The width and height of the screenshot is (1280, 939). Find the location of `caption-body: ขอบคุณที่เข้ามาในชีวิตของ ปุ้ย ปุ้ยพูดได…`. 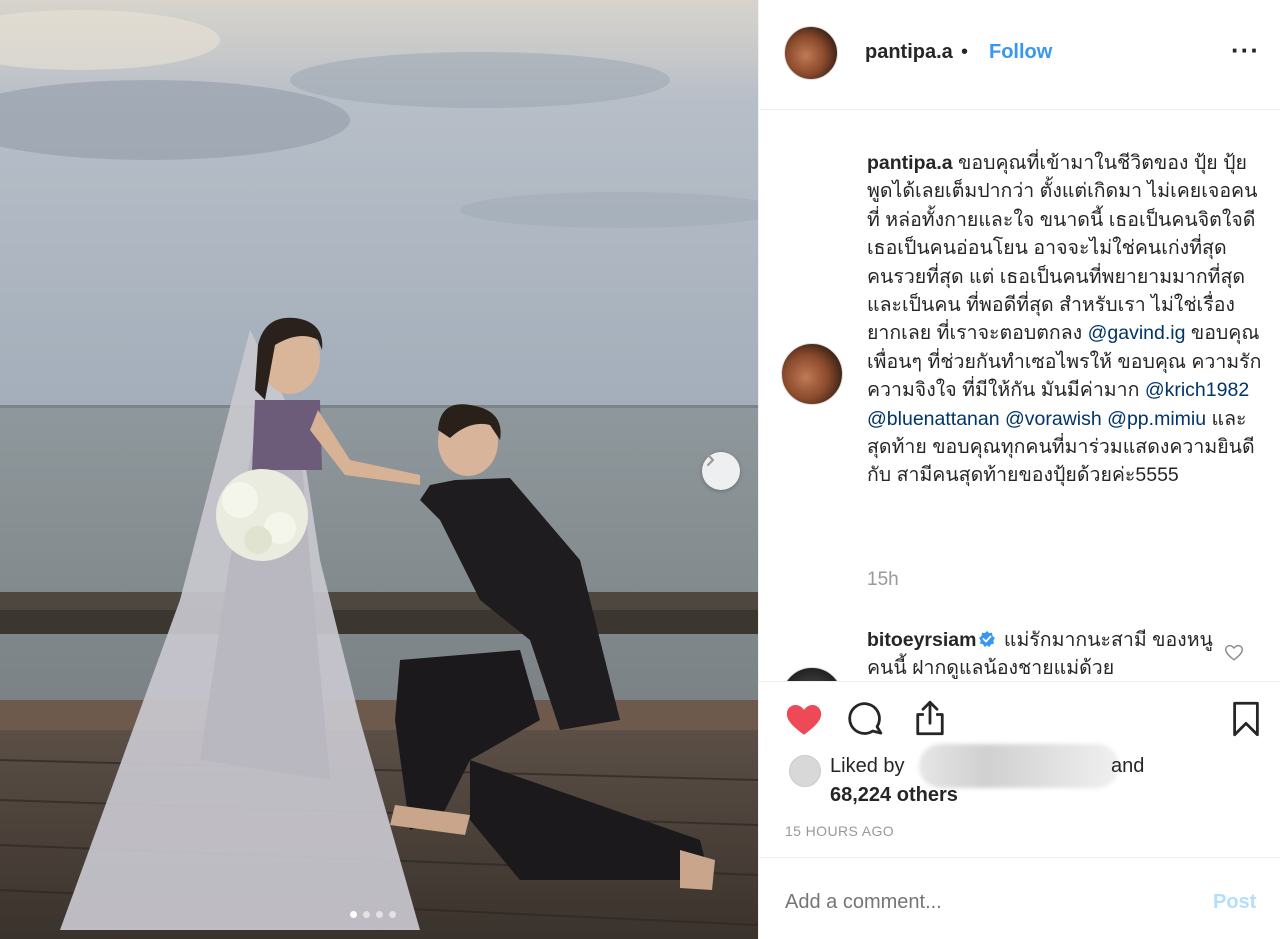

caption-body: ขอบคุณที่เข้ามาในชีวิตของ ปุ้ย ปุ้ยพูดได… is located at coordinates (1064, 319).